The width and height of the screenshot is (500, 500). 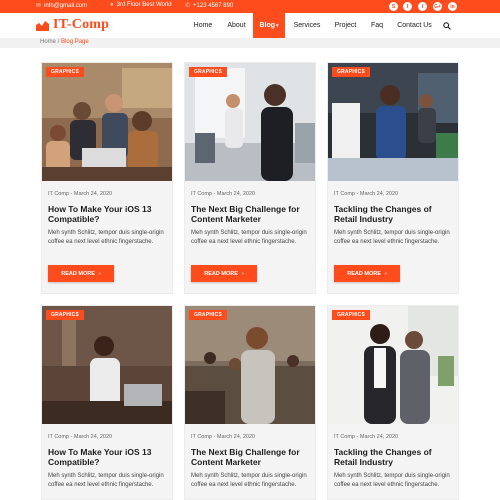 What do you see at coordinates (377, 25) in the screenshot?
I see `nav-faq: Faq` at bounding box center [377, 25].